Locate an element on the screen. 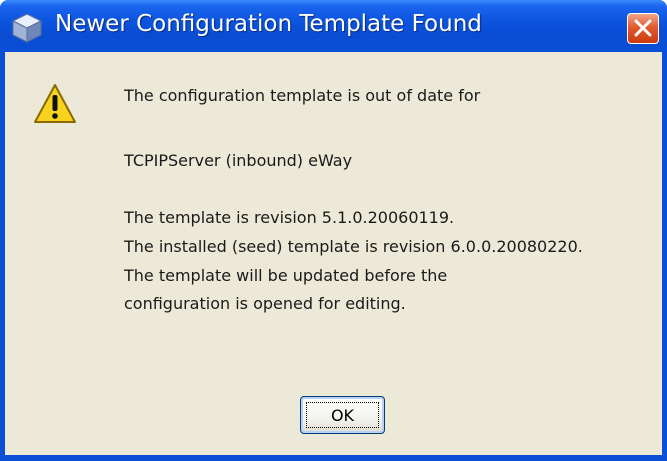  cube-icon is located at coordinates (27, 28).